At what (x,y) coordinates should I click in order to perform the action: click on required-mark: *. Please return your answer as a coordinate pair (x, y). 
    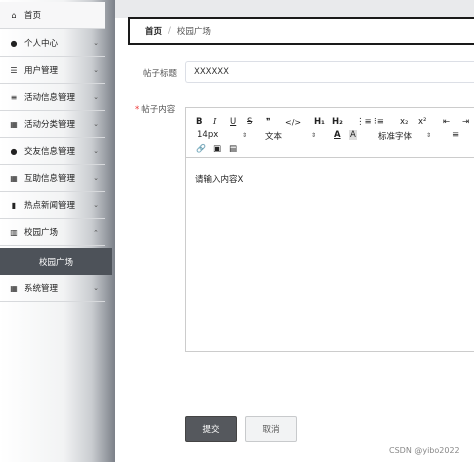
    Looking at the image, I should click on (137, 110).